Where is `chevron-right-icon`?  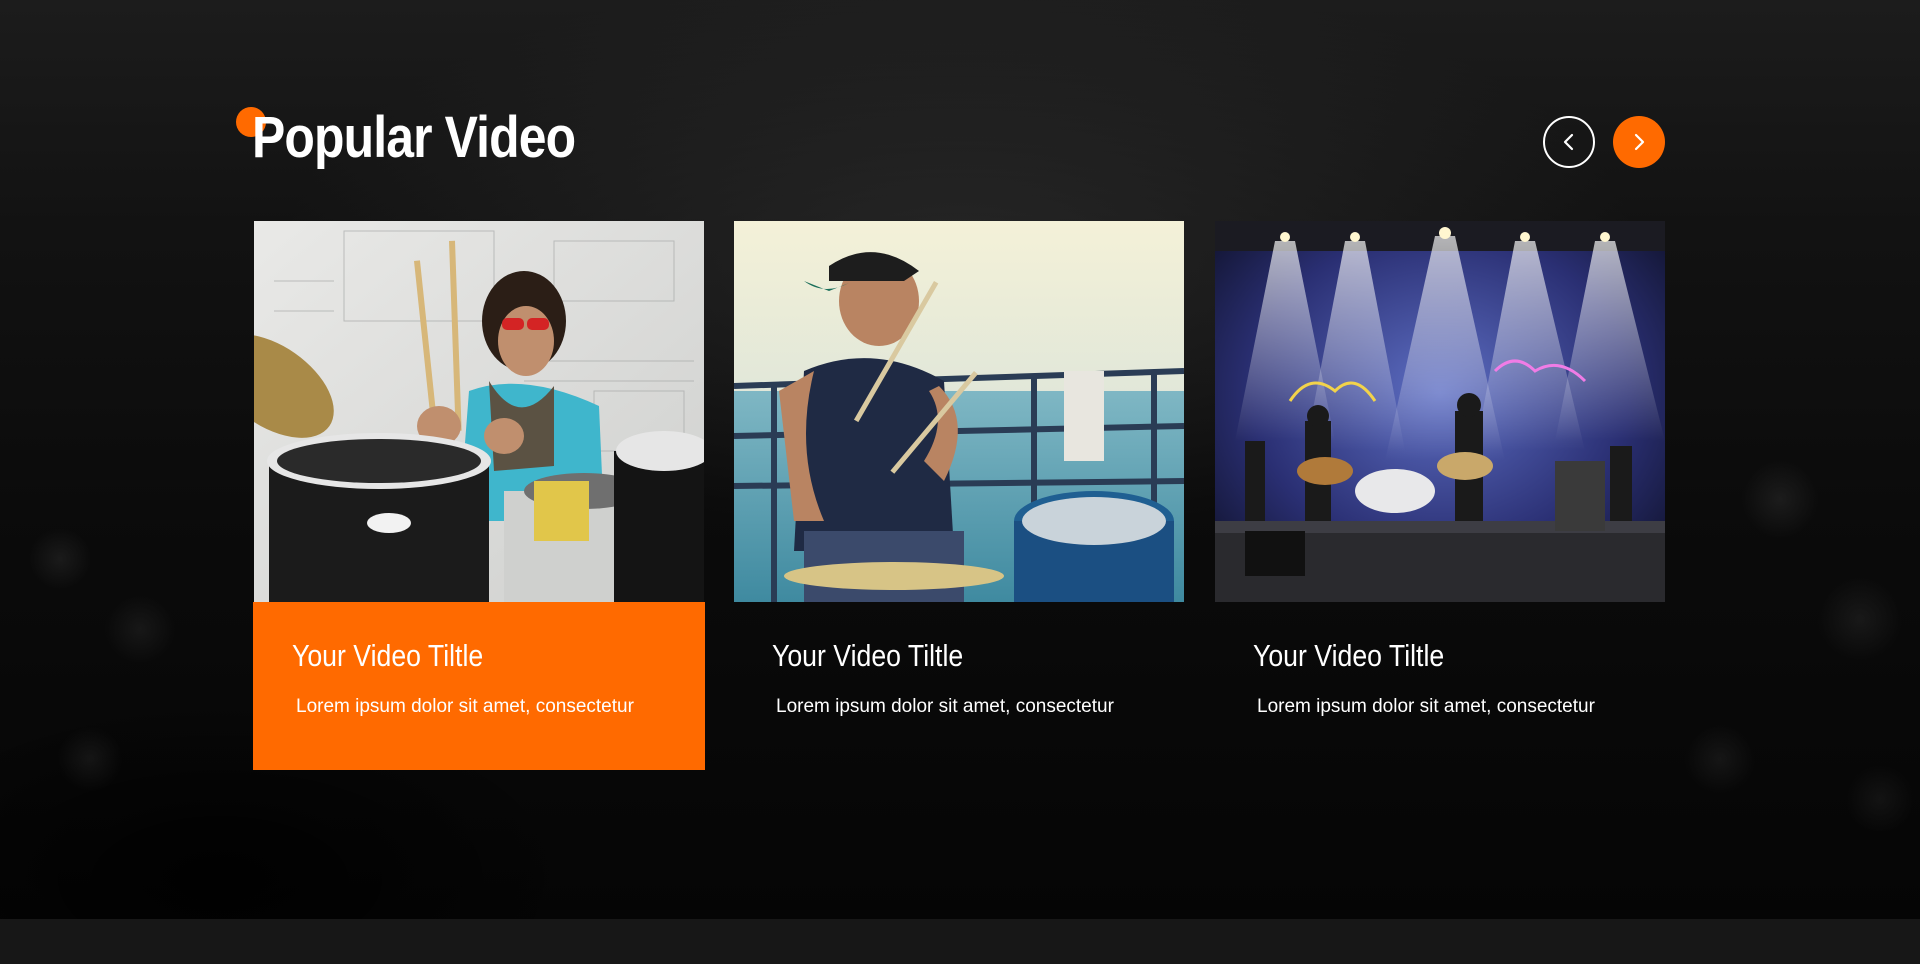
chevron-right-icon is located at coordinates (1639, 142).